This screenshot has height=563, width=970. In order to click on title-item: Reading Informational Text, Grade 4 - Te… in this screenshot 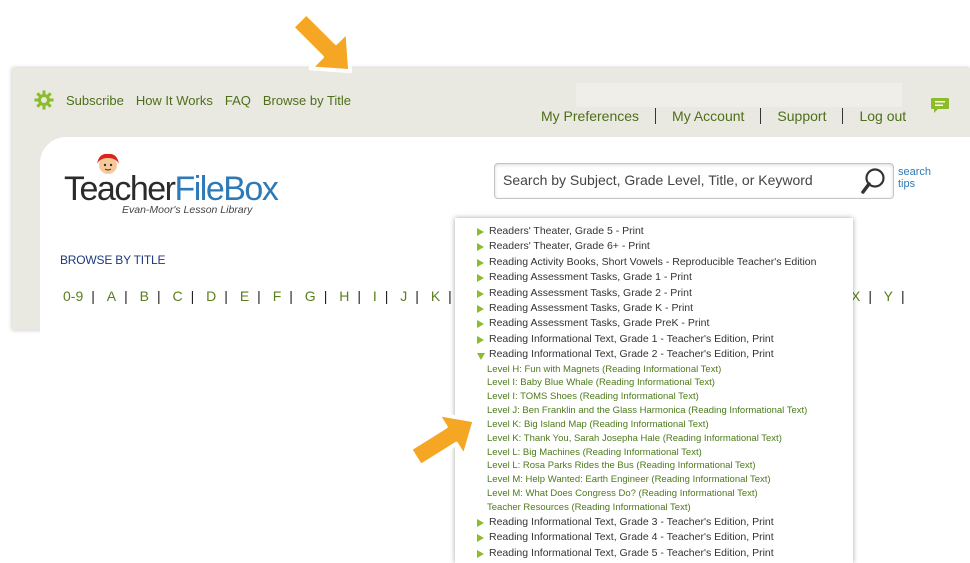, I will do `click(646, 537)`.